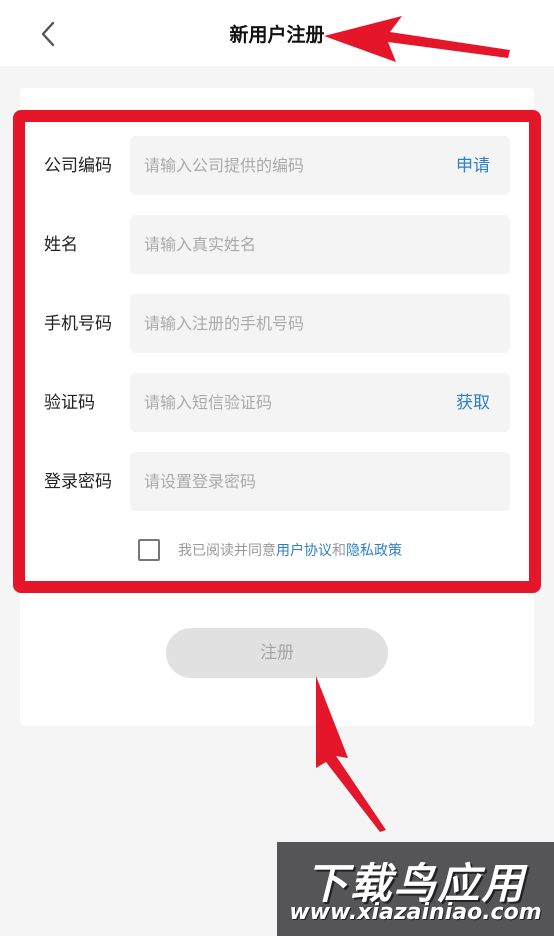 This screenshot has width=554, height=936. What do you see at coordinates (351, 754) in the screenshot?
I see `annotation-arrow-bottom` at bounding box center [351, 754].